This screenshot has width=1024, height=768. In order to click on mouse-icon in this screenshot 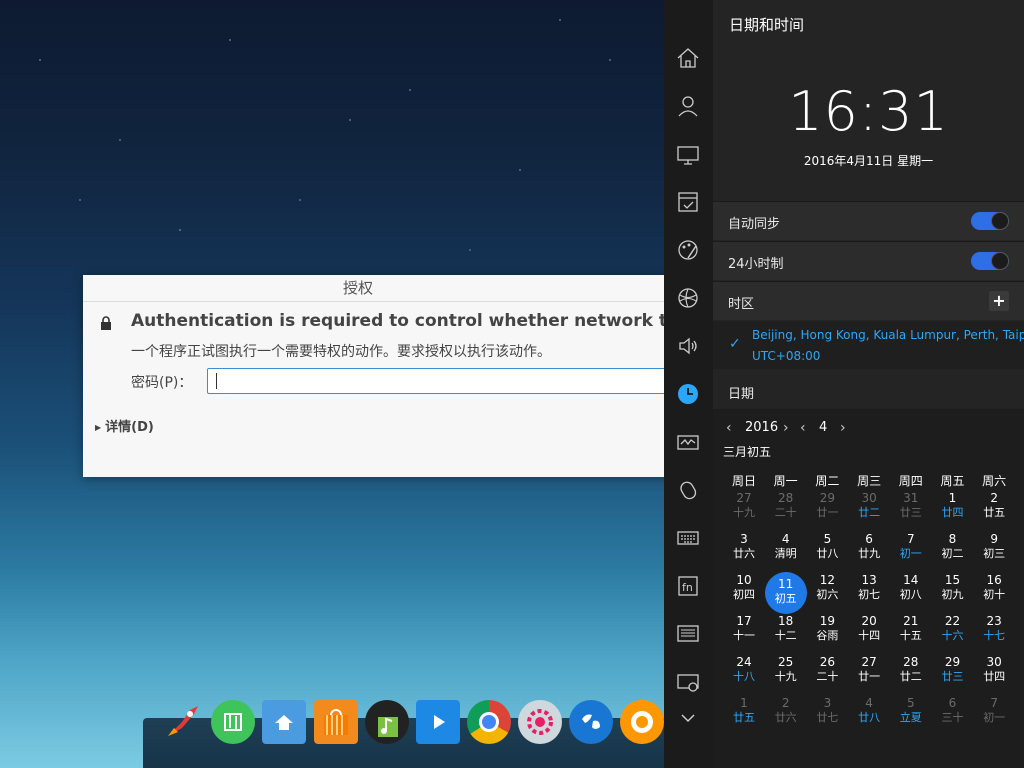, I will do `click(688, 490)`.